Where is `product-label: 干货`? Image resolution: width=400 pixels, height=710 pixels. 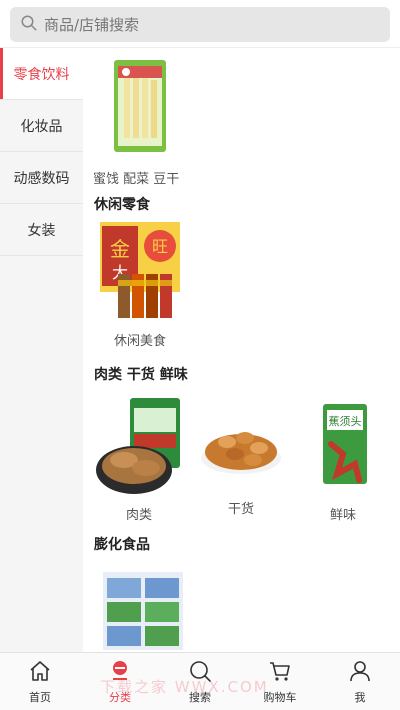 product-label: 干货 is located at coordinates (240, 509).